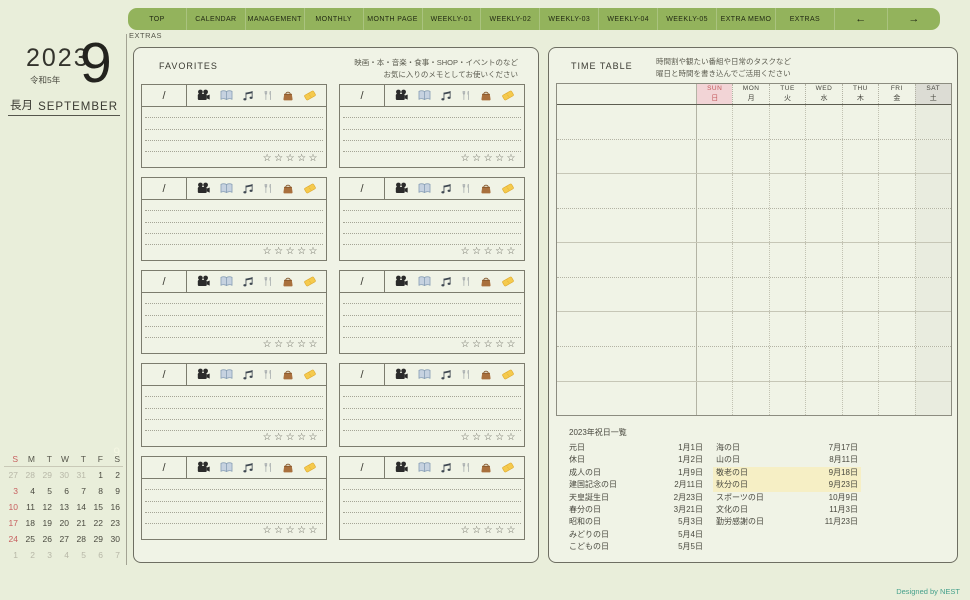 The height and width of the screenshot is (600, 970). Describe the element at coordinates (627, 19) in the screenshot. I see `tab-weekly-04: WEEKLY-04` at that location.